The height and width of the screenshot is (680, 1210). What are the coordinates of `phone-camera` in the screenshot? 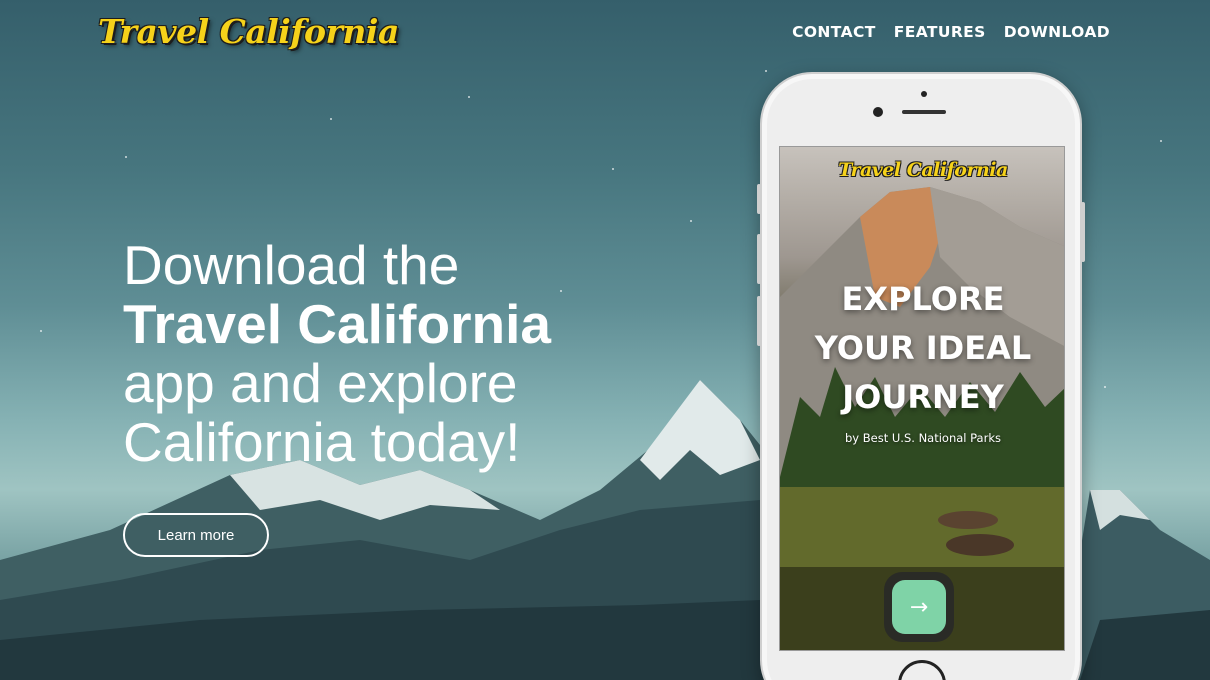 It's located at (878, 112).